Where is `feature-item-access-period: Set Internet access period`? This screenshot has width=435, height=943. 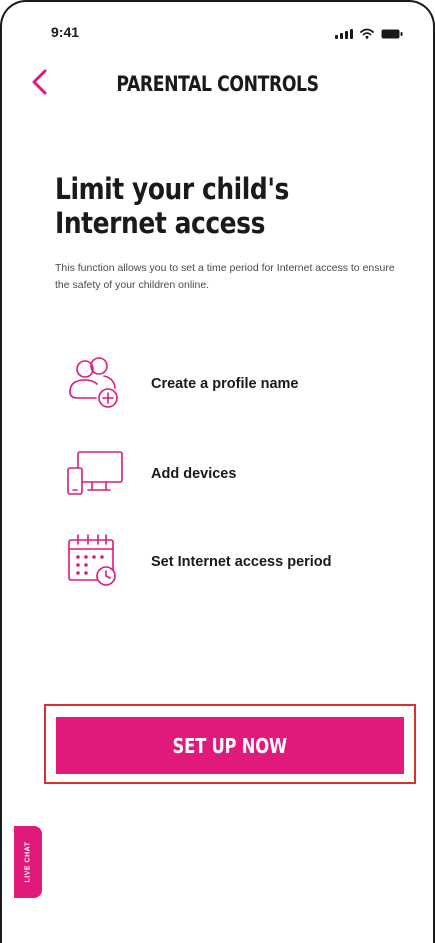
feature-item-access-period: Set Internet access period is located at coordinates (217, 562).